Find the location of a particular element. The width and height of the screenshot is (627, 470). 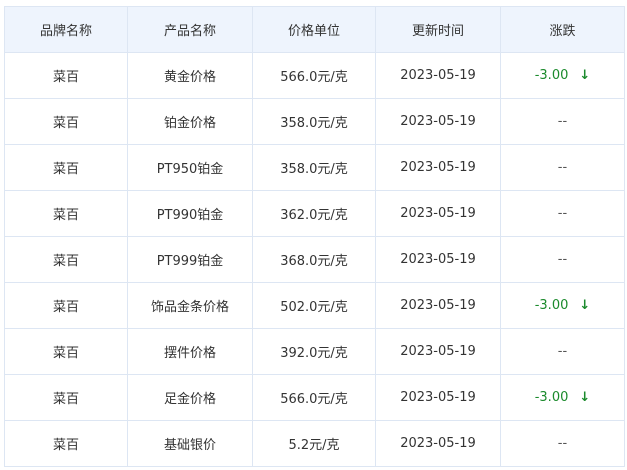

table-row: 菜百 摆件价格 392.0元/克 2023-05-19 -- is located at coordinates (314, 351).